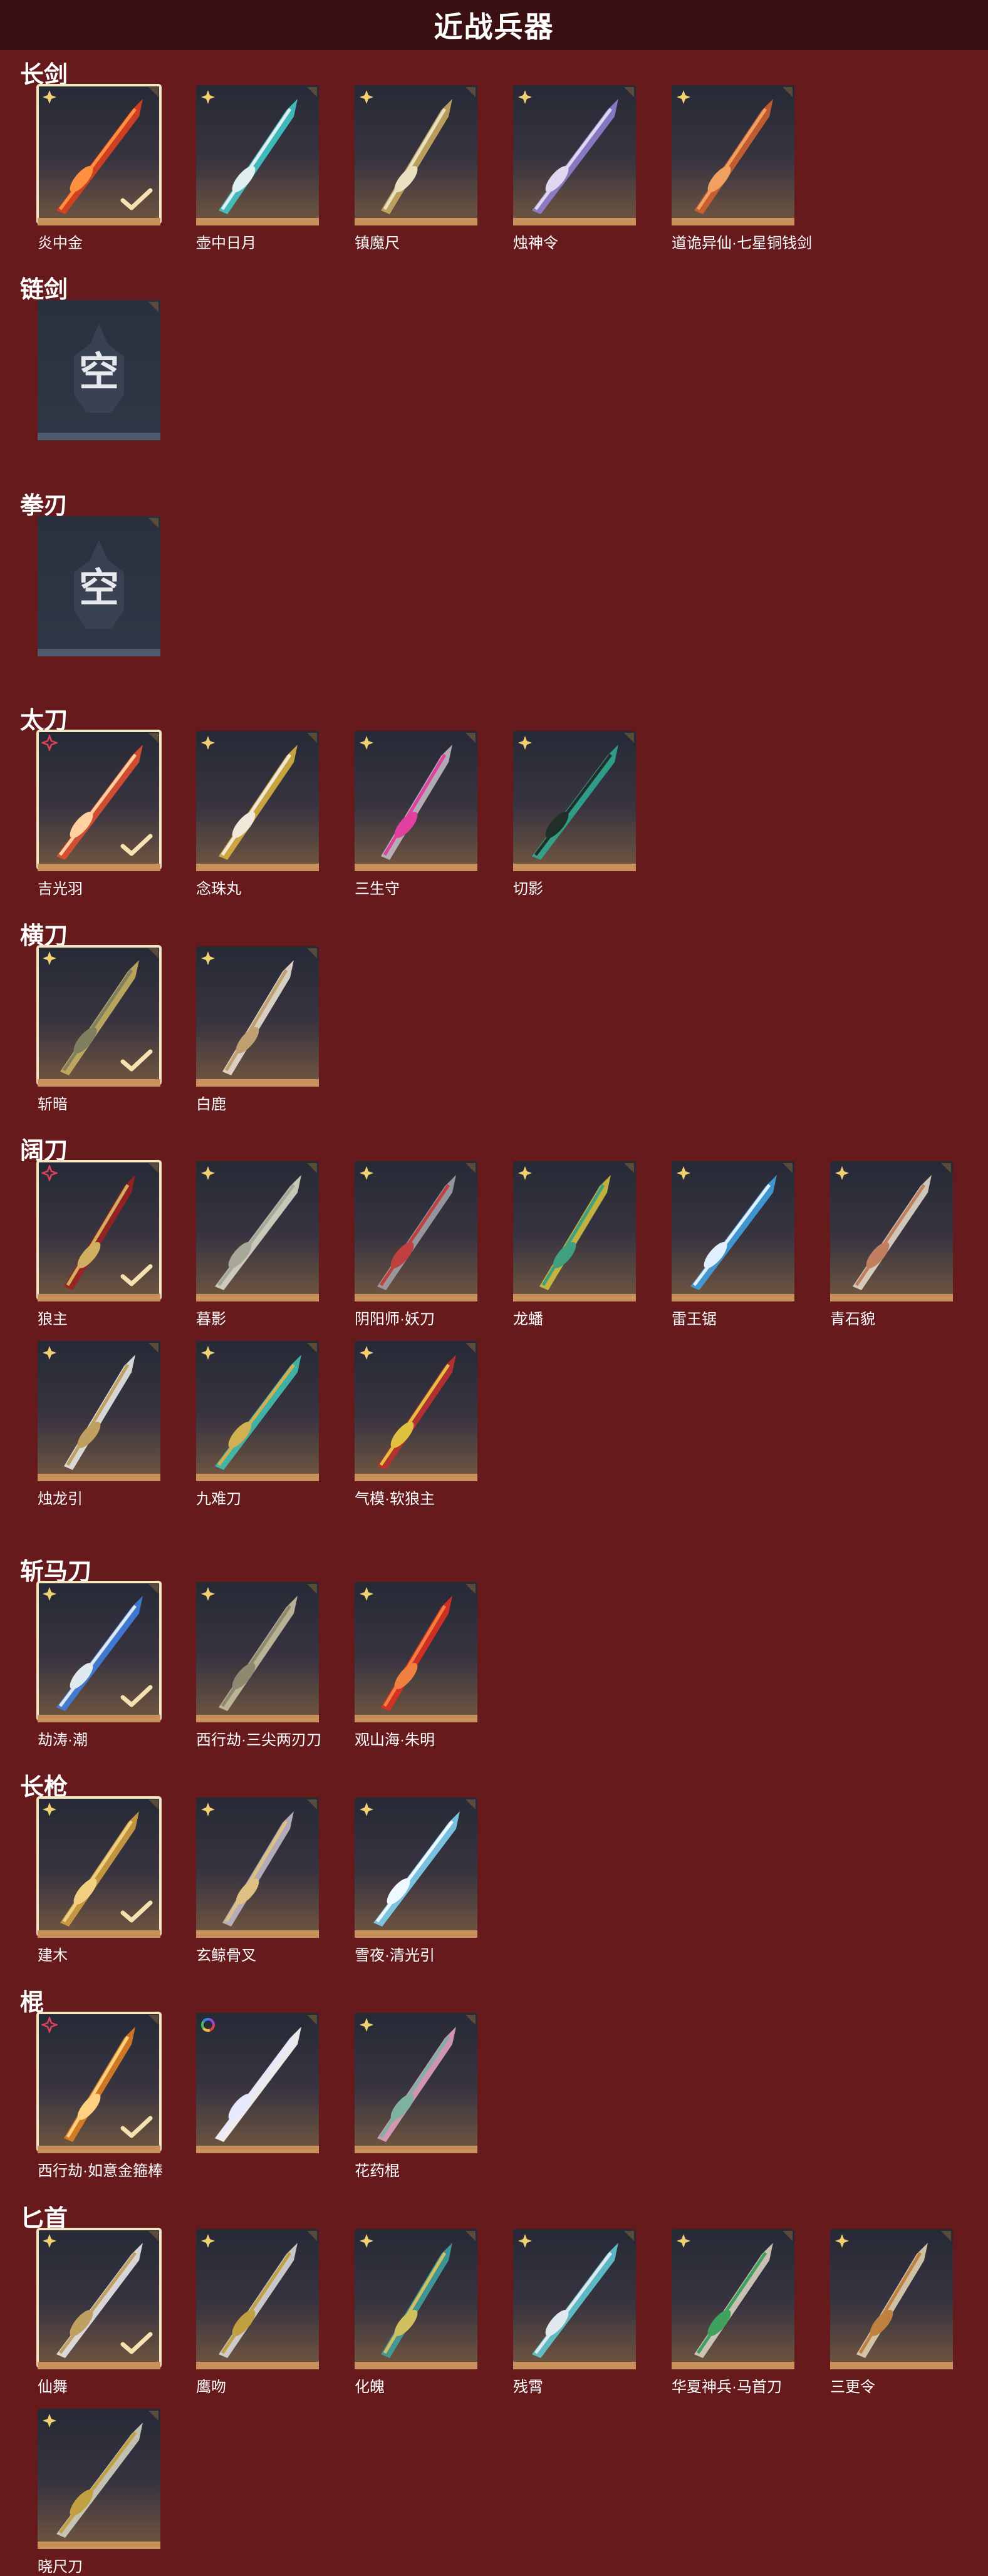 The height and width of the screenshot is (2576, 988). I want to click on weapon-name-label: 雪夜·清光引, so click(395, 1955).